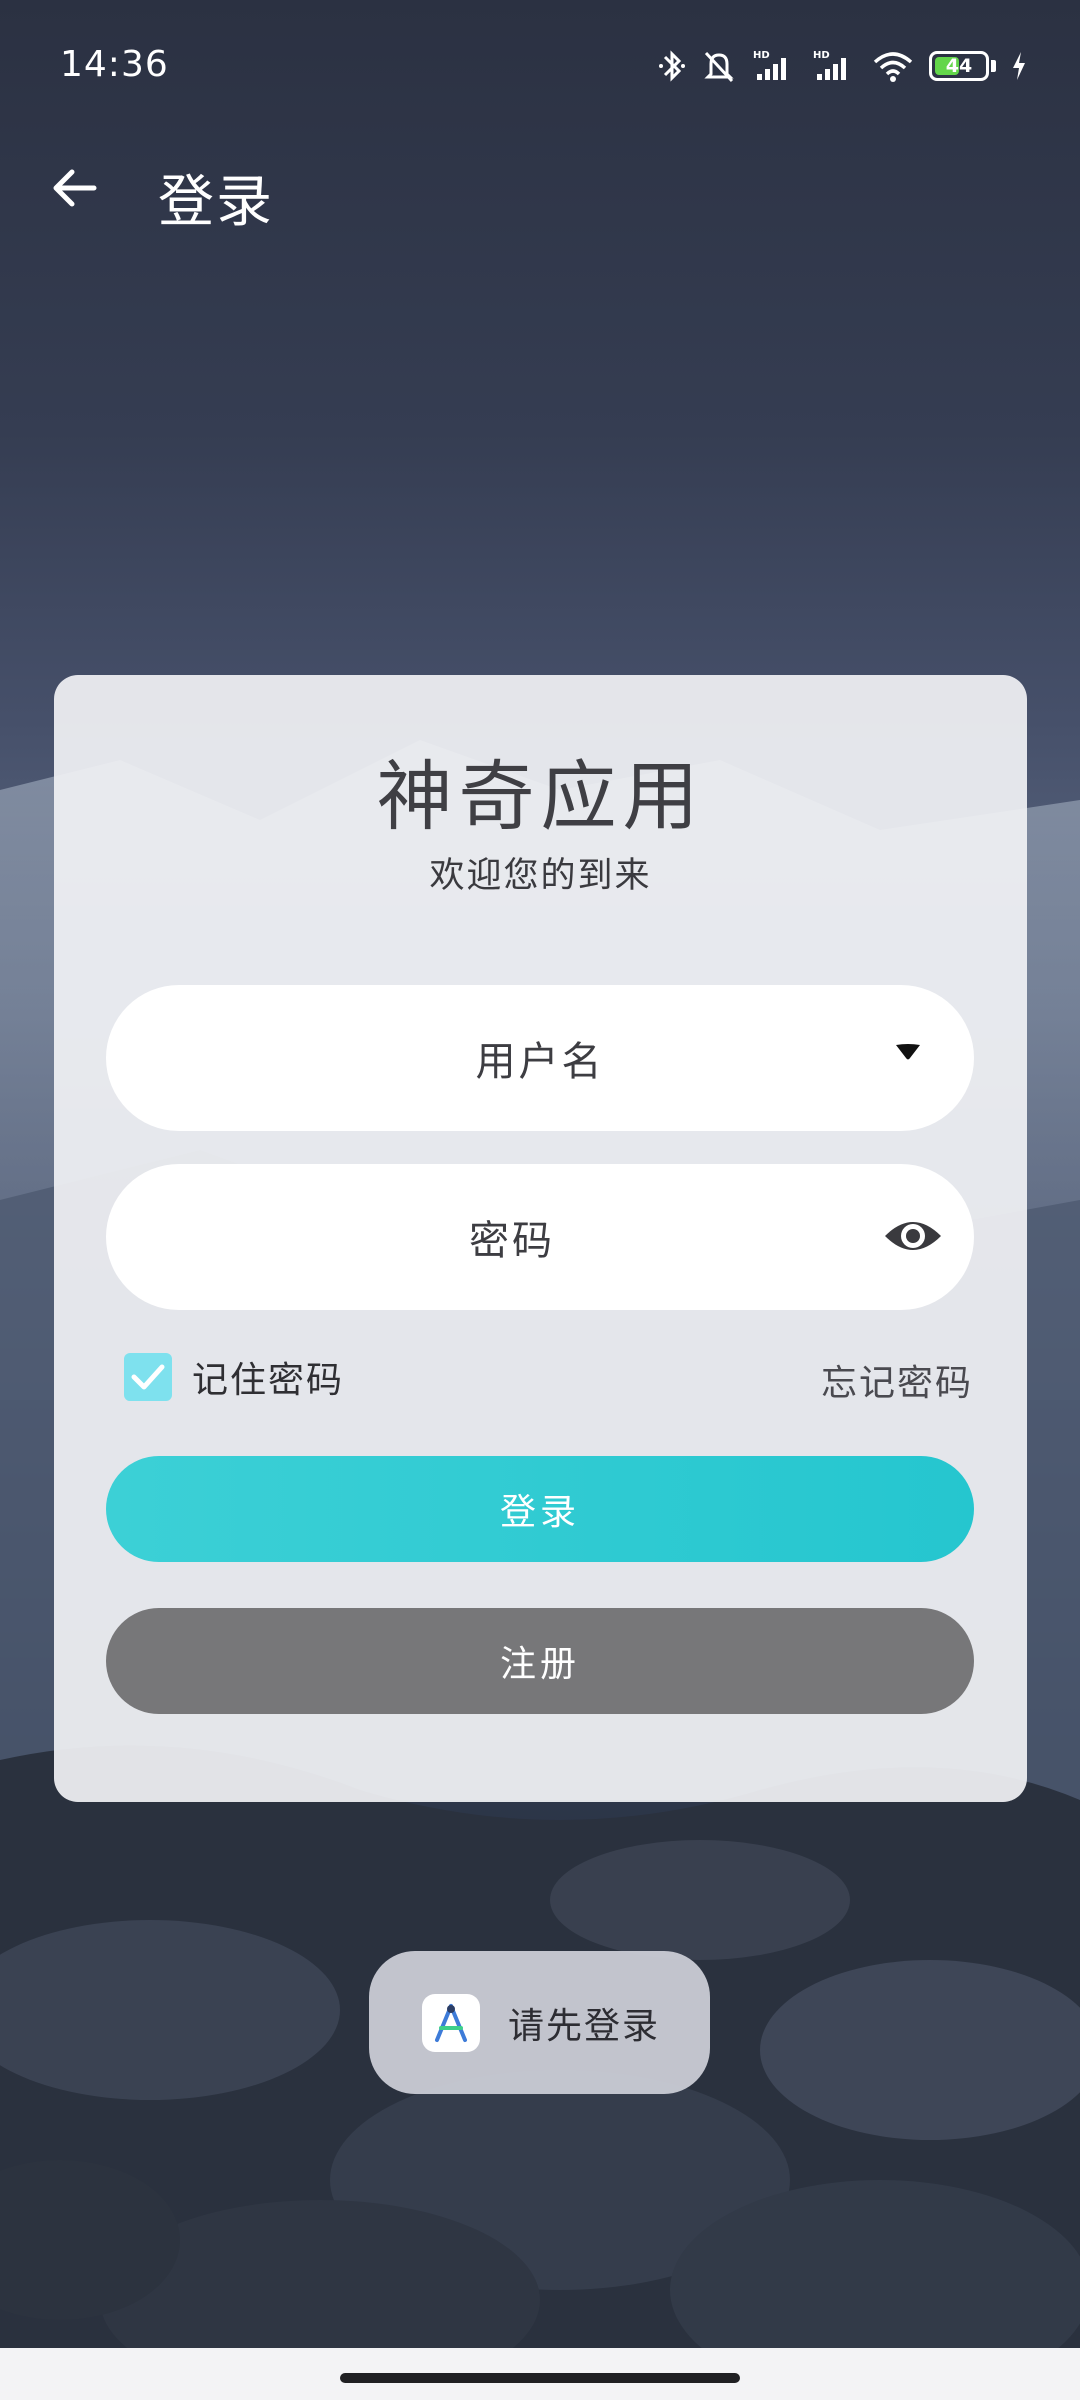 The image size is (1080, 2400). Describe the element at coordinates (908, 1054) in the screenshot. I see `dropdown-arrow-icon` at that location.